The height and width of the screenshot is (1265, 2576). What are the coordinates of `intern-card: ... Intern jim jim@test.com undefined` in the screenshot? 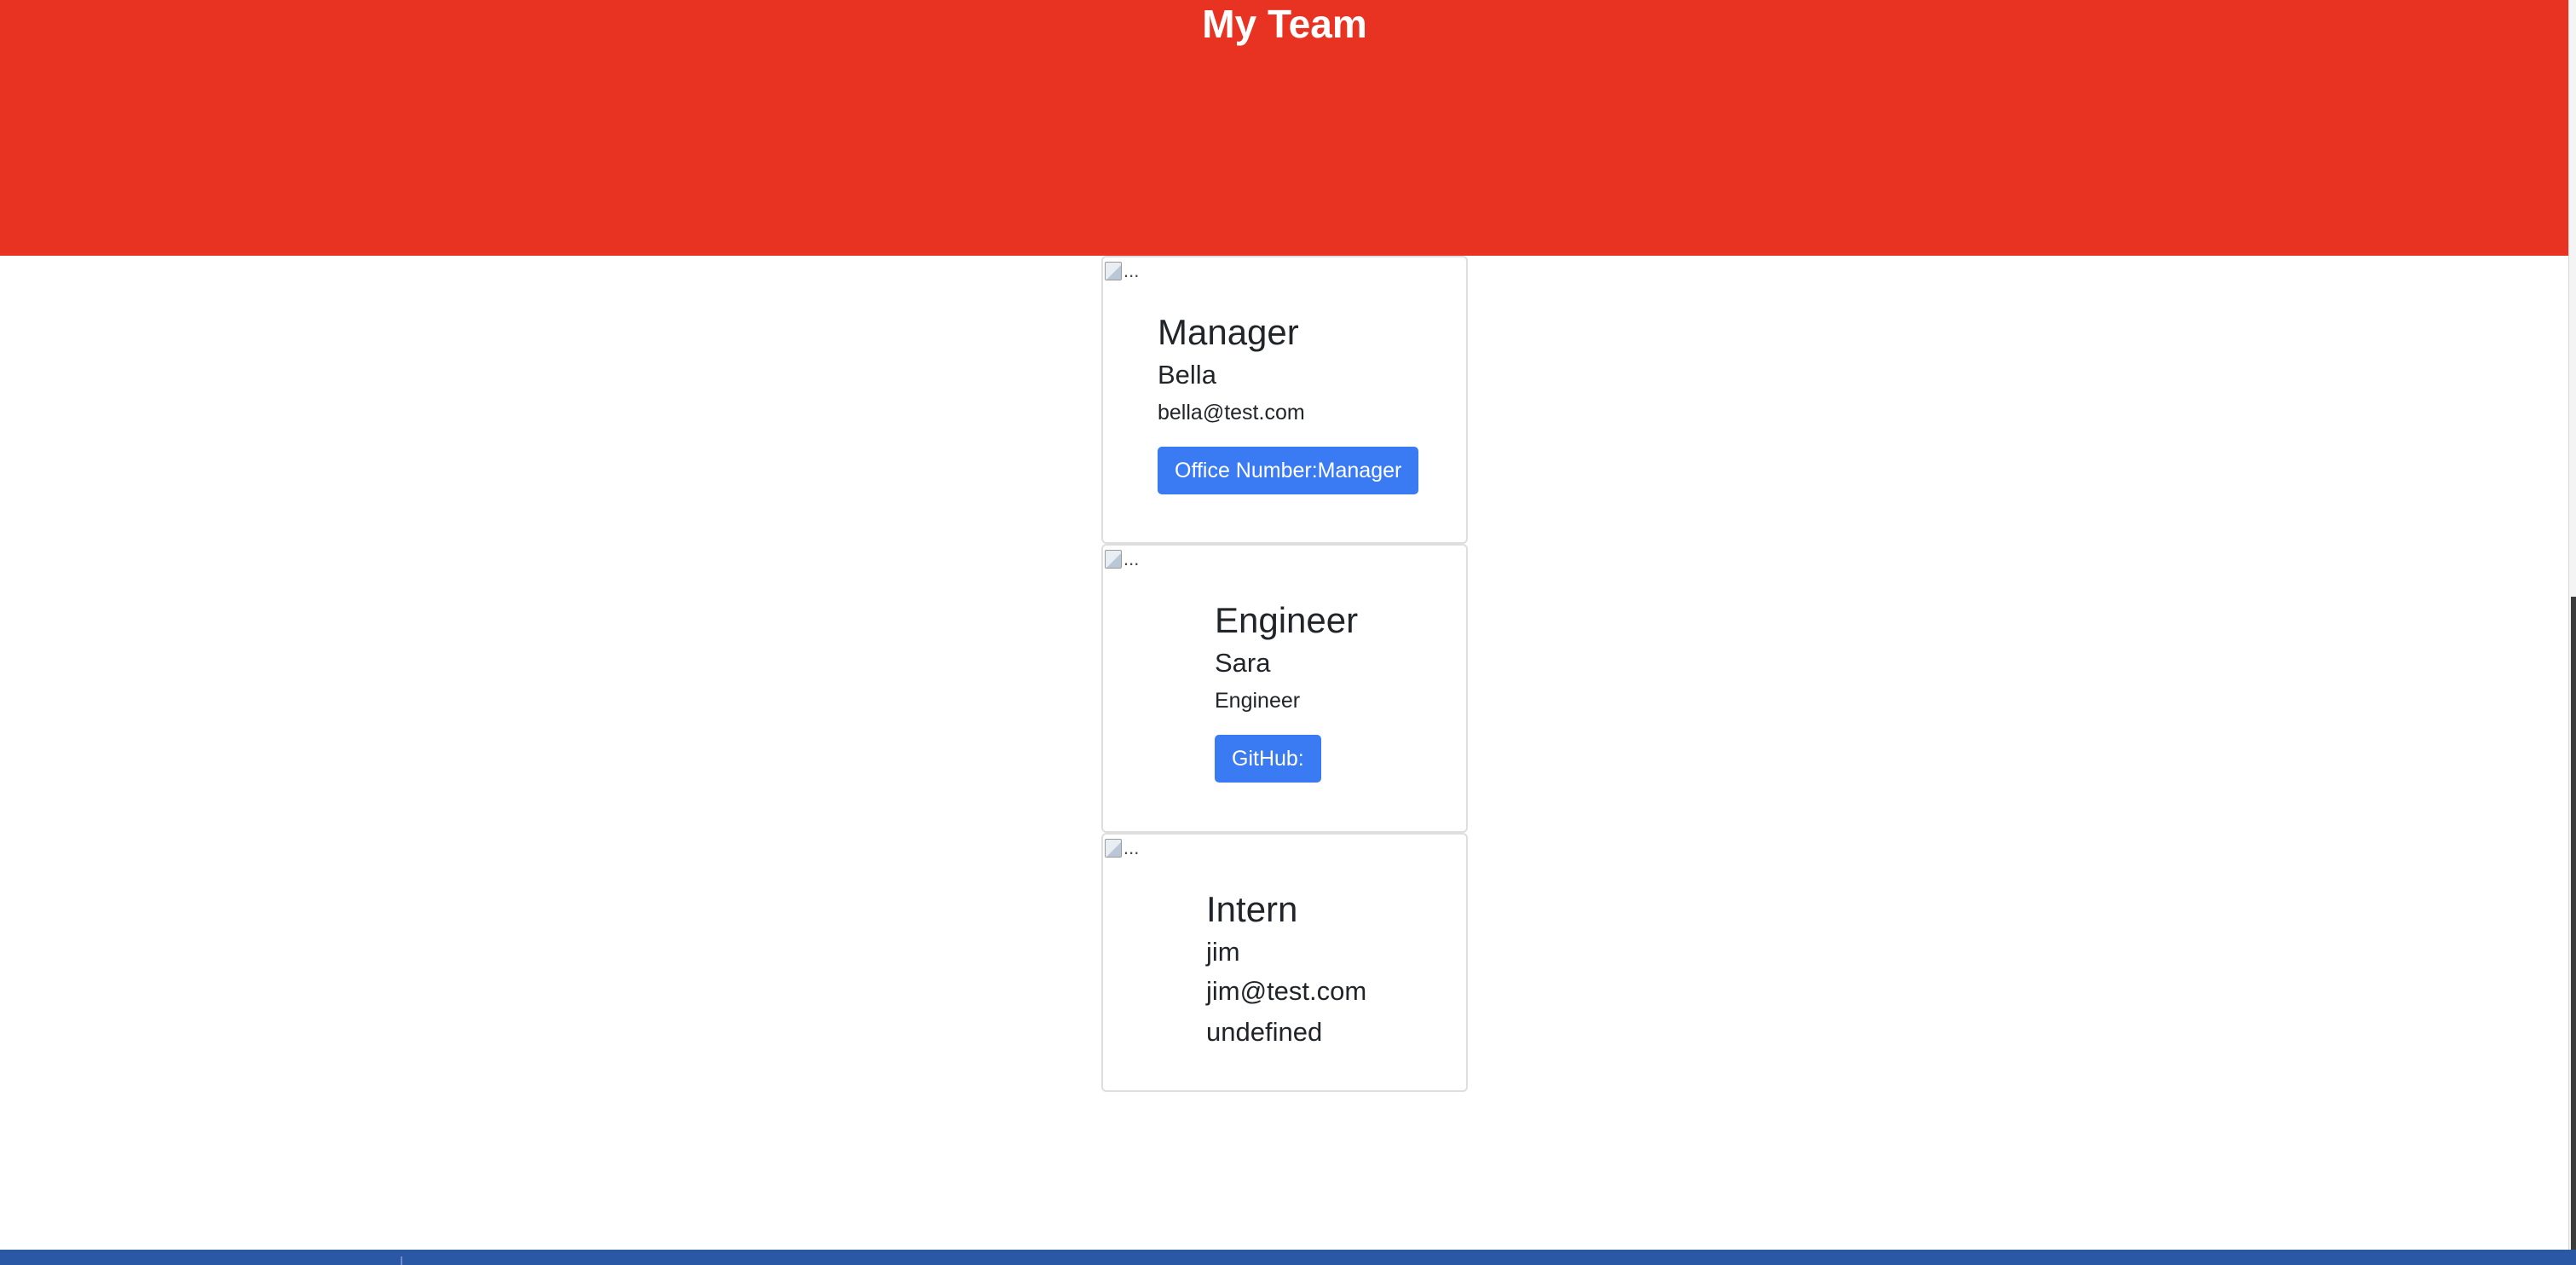 It's located at (1284, 962).